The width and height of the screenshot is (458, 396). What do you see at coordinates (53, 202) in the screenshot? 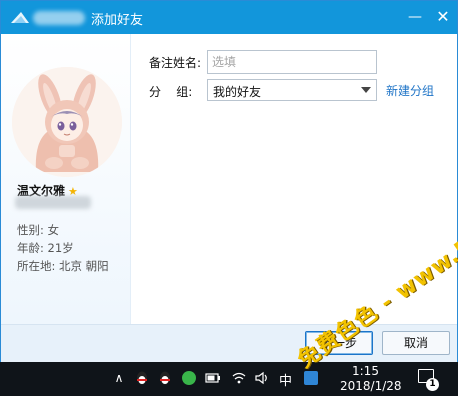
I see `blurred-account-id` at bounding box center [53, 202].